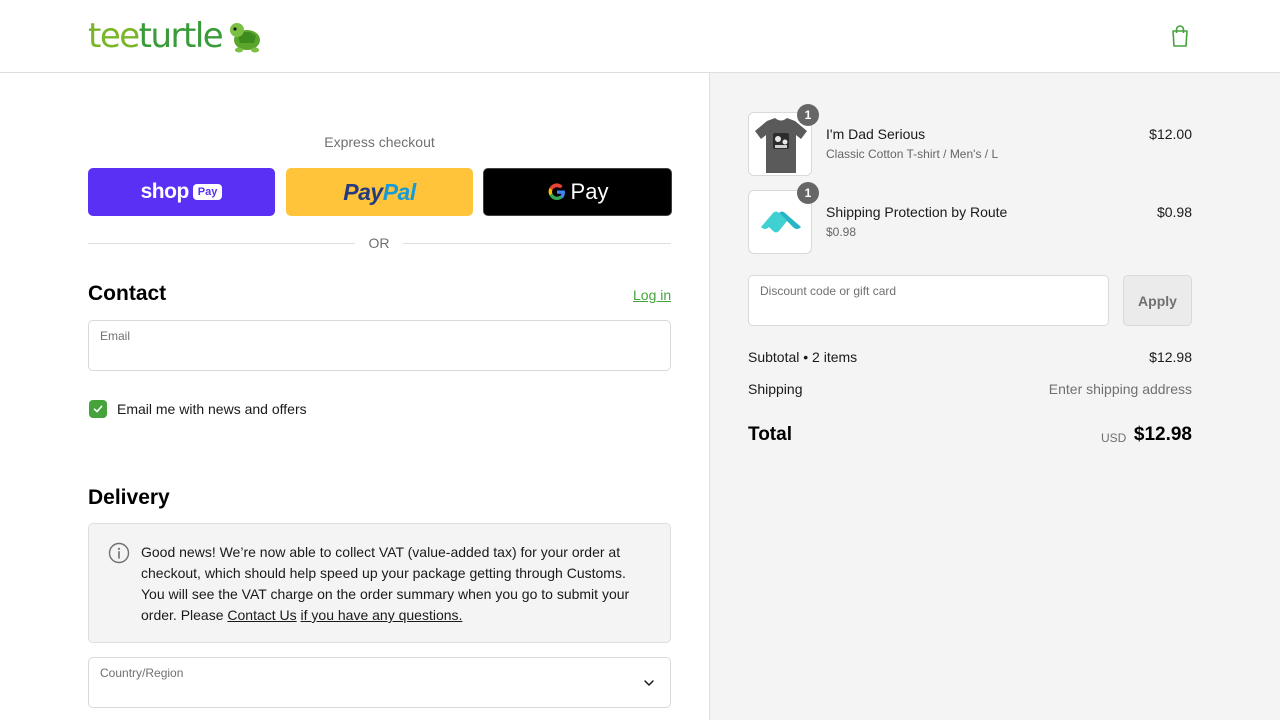 The height and width of the screenshot is (720, 1280). Describe the element at coordinates (142, 673) in the screenshot. I see `country-region-label: Country/Region` at that location.